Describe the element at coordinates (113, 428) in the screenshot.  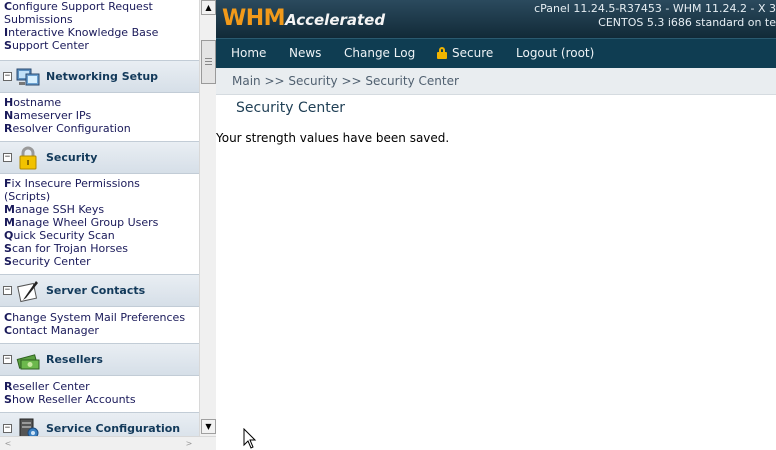
I see `section-title-service-configuration: Service Configuration` at that location.